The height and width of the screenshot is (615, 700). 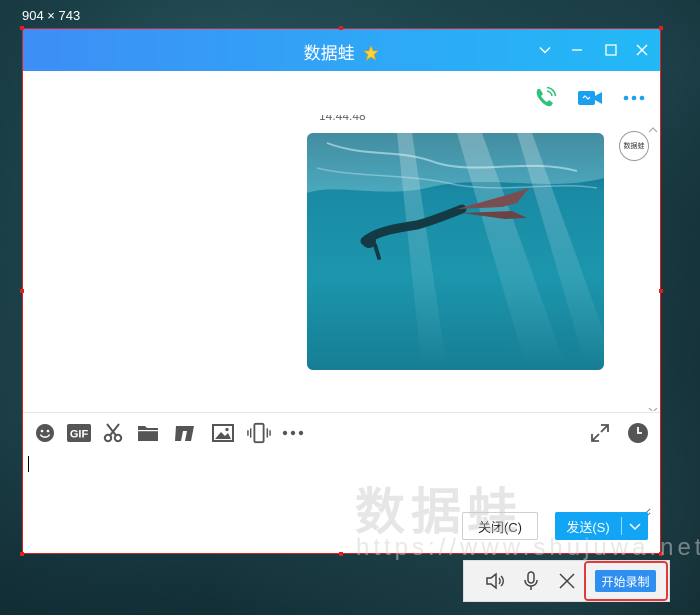 I want to click on microphone-icon, so click(x=531, y=581).